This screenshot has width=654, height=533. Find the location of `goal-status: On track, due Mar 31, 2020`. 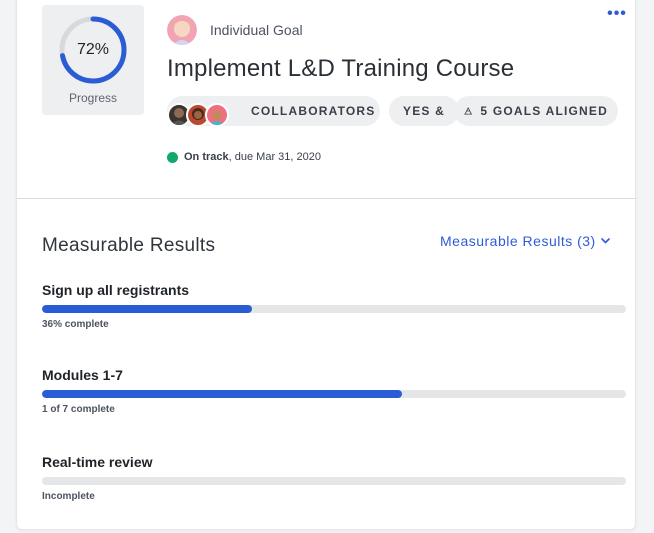

goal-status: On track, due Mar 31, 2020 is located at coordinates (244, 157).